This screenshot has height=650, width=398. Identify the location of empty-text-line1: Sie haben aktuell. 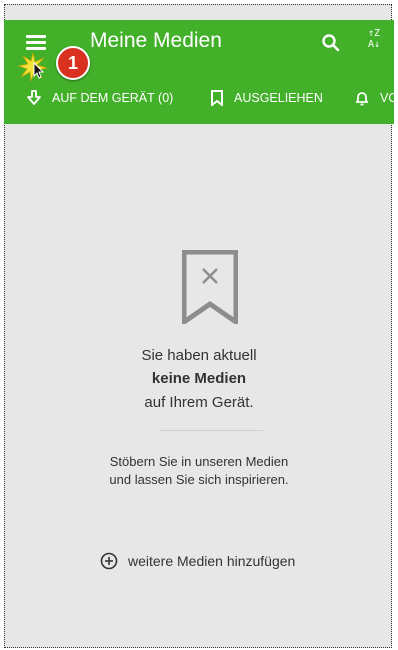
(199, 355).